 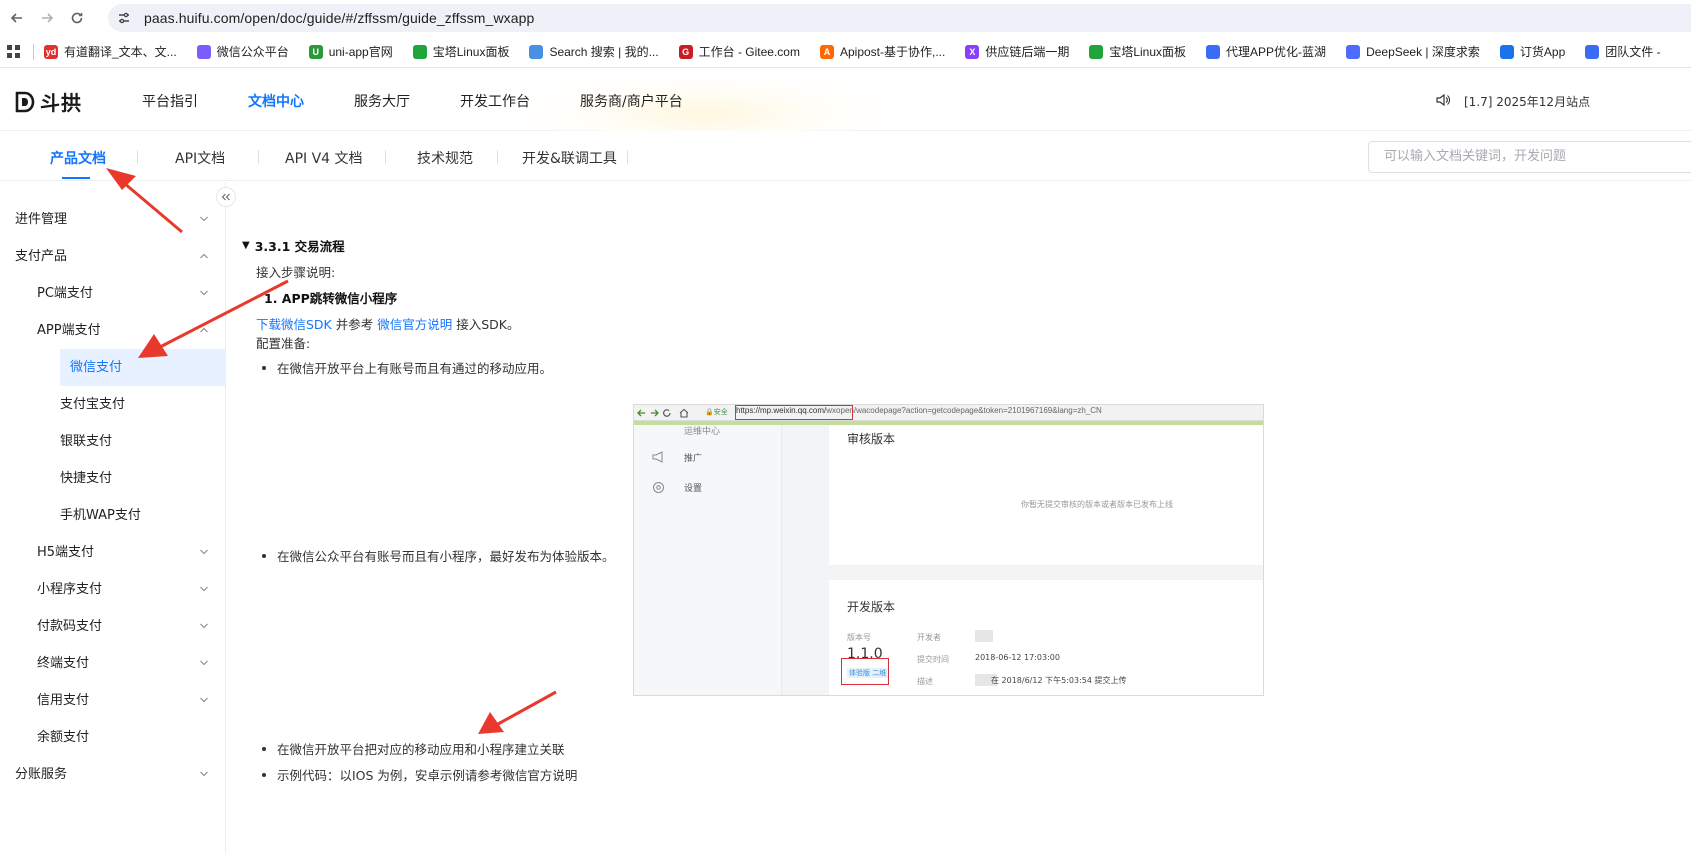 I want to click on forward-icon, so click(x=47, y=18).